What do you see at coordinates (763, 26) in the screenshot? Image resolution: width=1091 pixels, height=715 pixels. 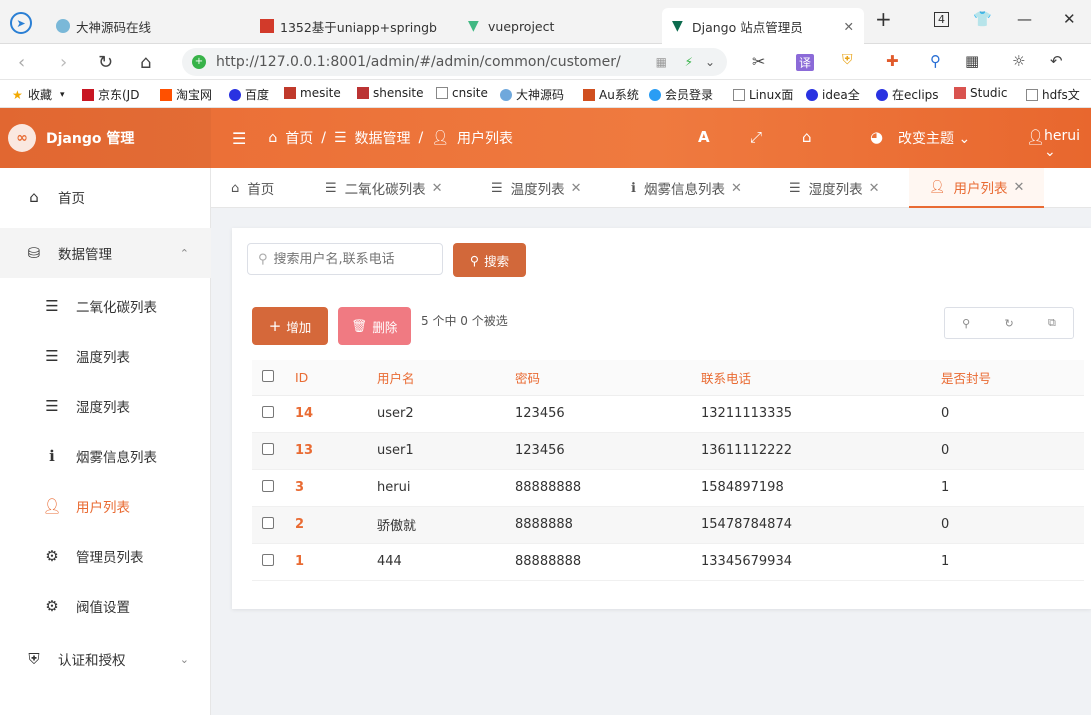 I see `browser-tab-active: ▼ Django 站点管理员 ✕` at bounding box center [763, 26].